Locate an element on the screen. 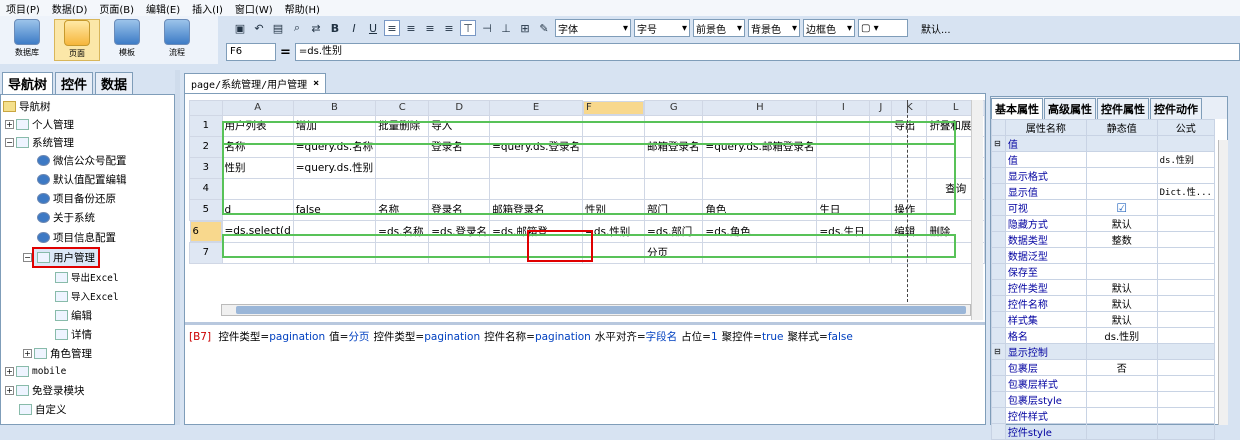 This screenshot has height=440, width=1240. tab-data: 数据 is located at coordinates (114, 83).